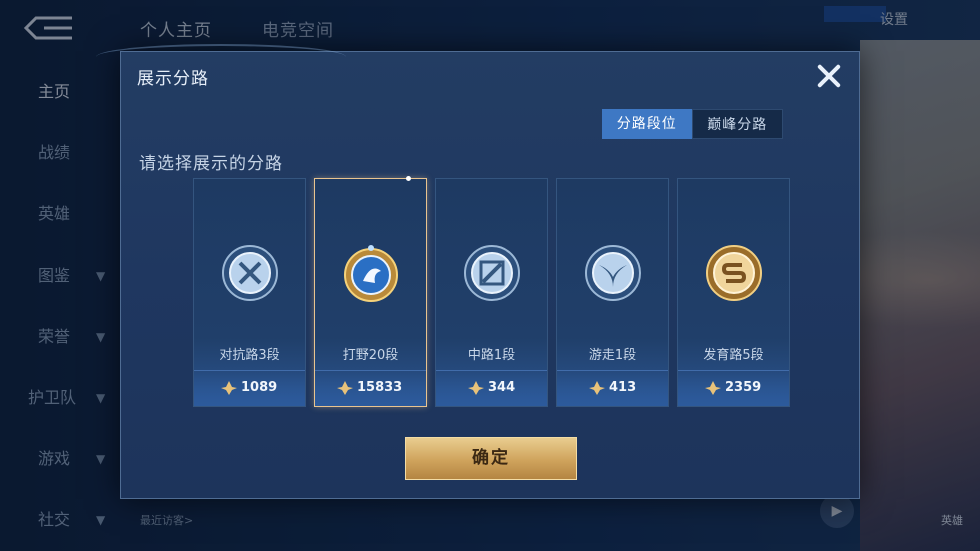 Image resolution: width=980 pixels, height=551 pixels. I want to click on lane-card-clash: 对抗路3段 1089, so click(249, 292).